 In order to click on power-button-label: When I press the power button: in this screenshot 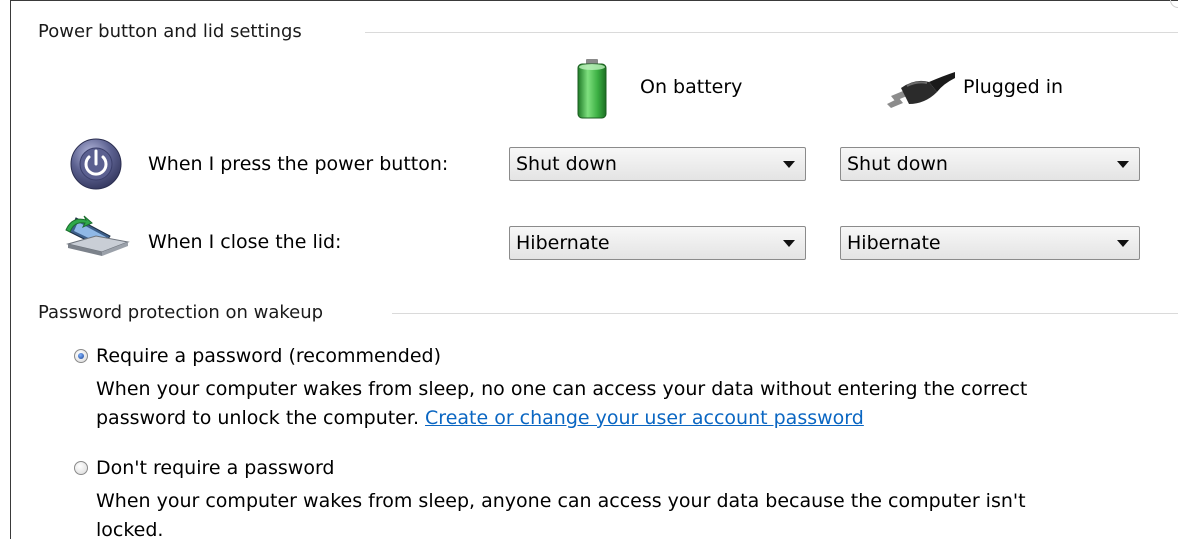, I will do `click(298, 164)`.